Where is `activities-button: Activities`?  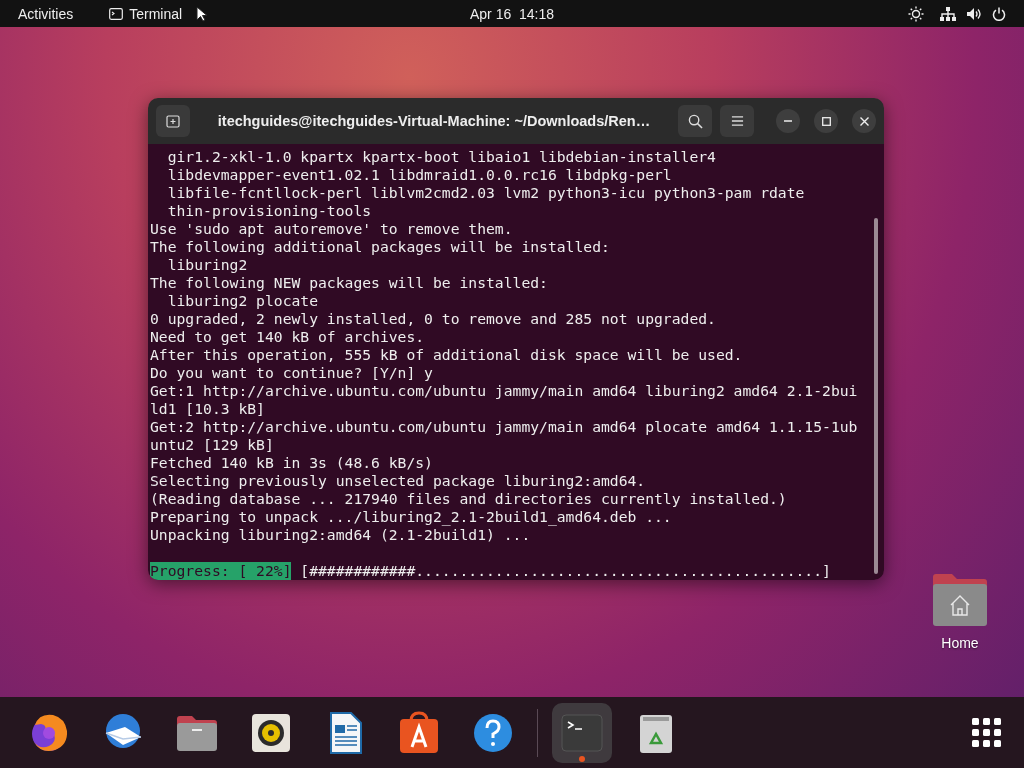 activities-button: Activities is located at coordinates (46, 13).